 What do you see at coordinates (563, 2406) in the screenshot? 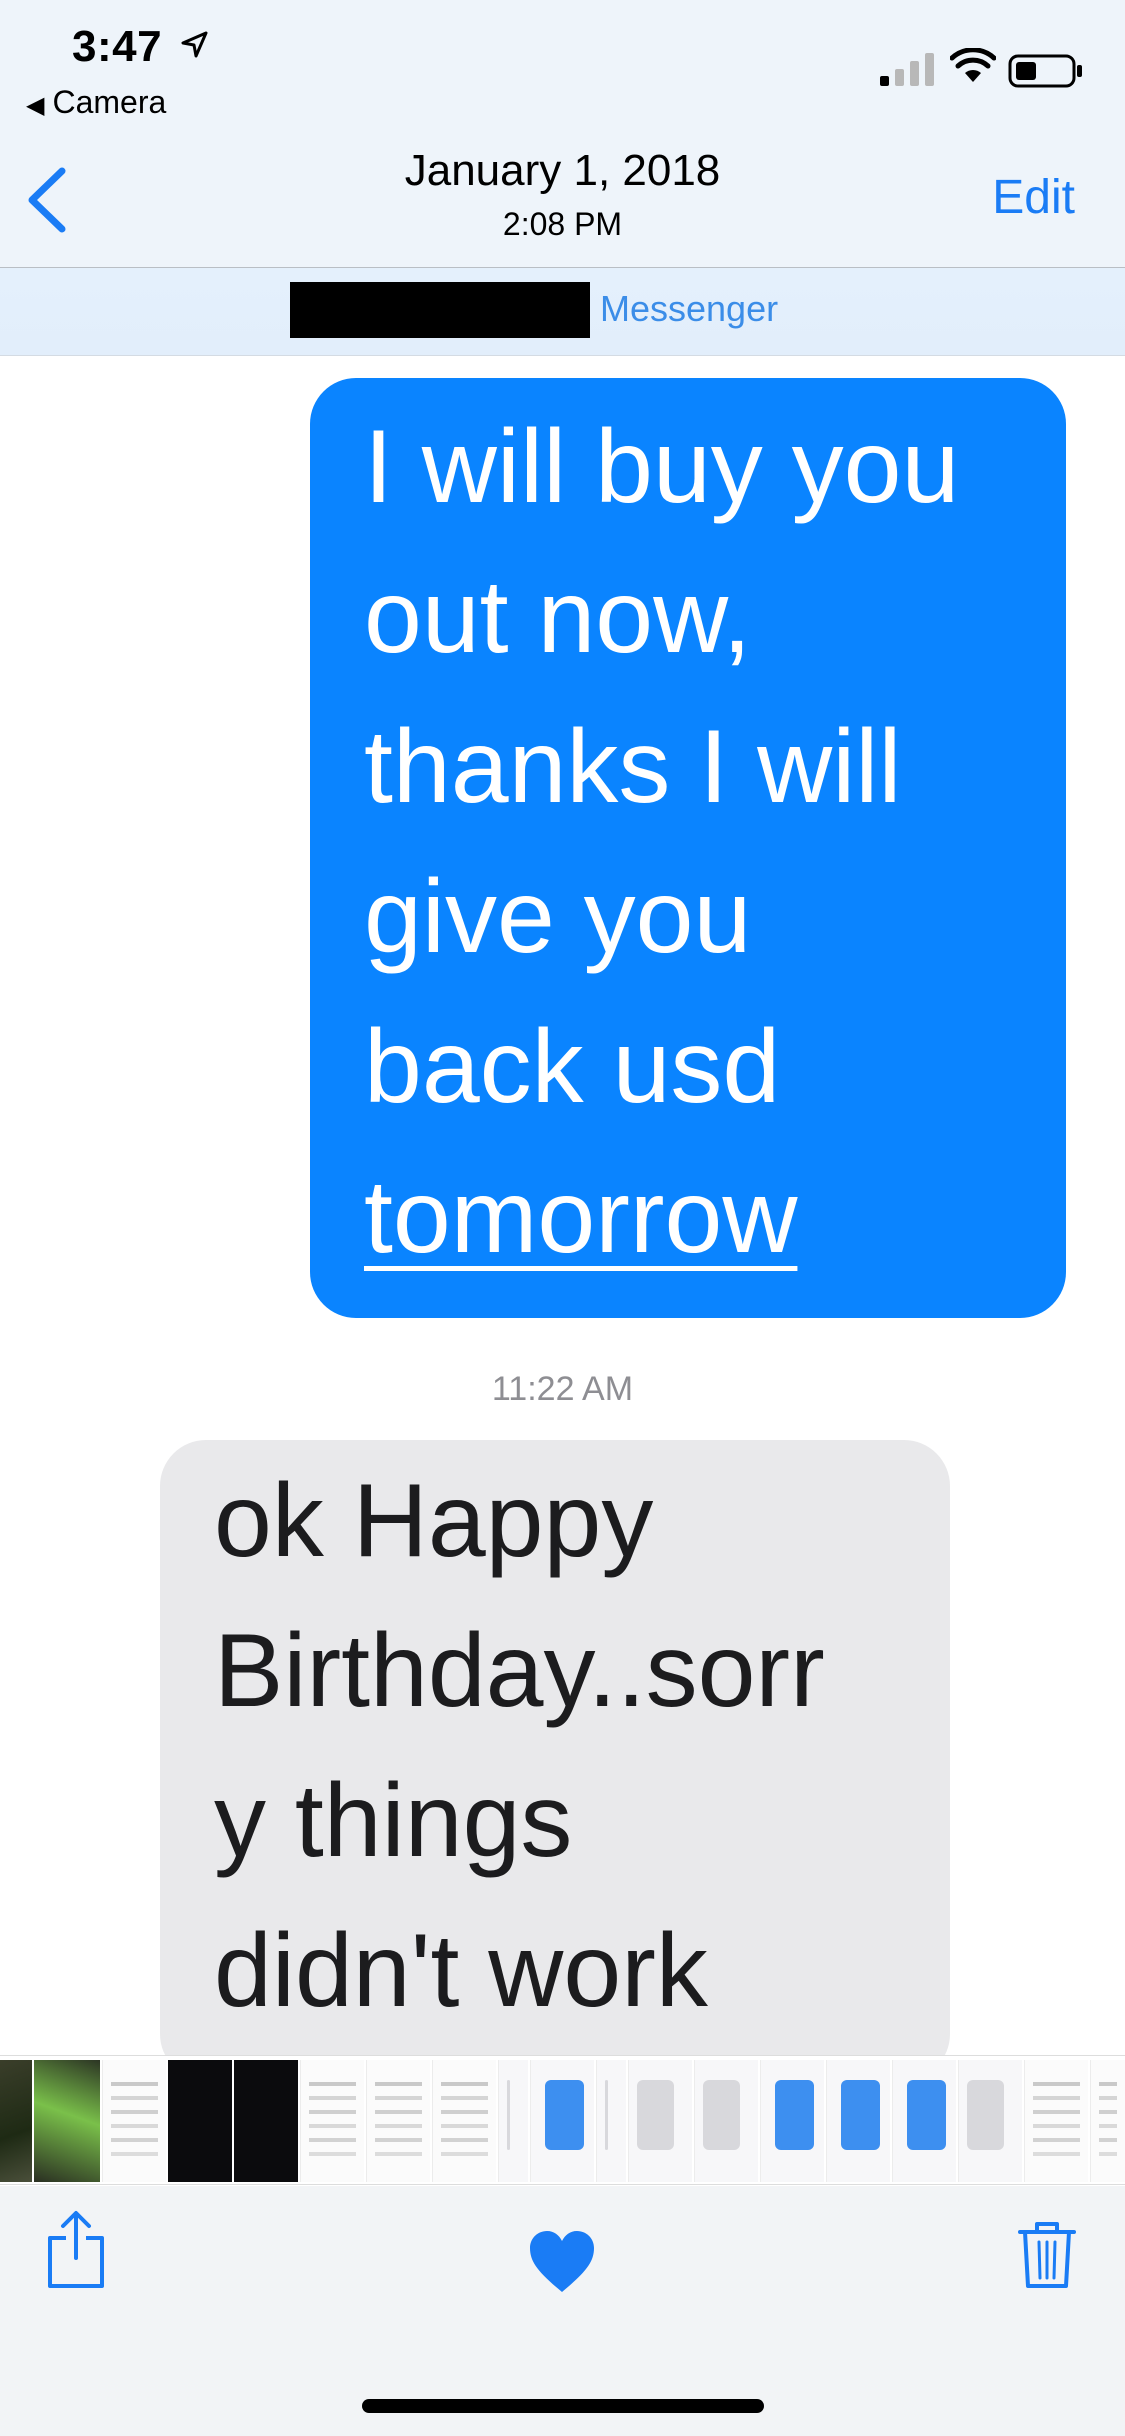
I see `home-indicator` at bounding box center [563, 2406].